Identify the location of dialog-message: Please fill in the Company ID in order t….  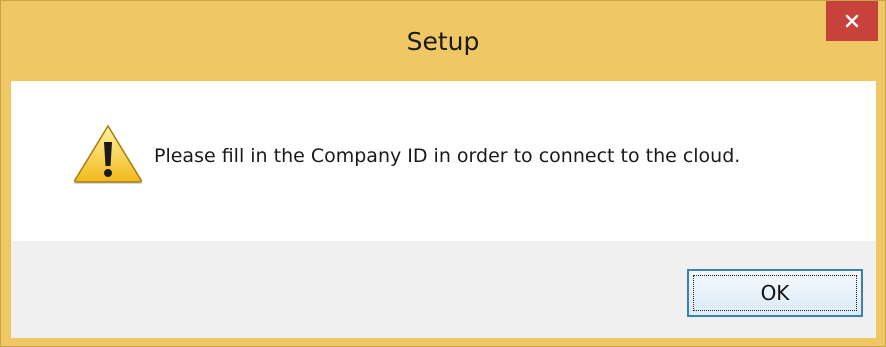
(447, 156).